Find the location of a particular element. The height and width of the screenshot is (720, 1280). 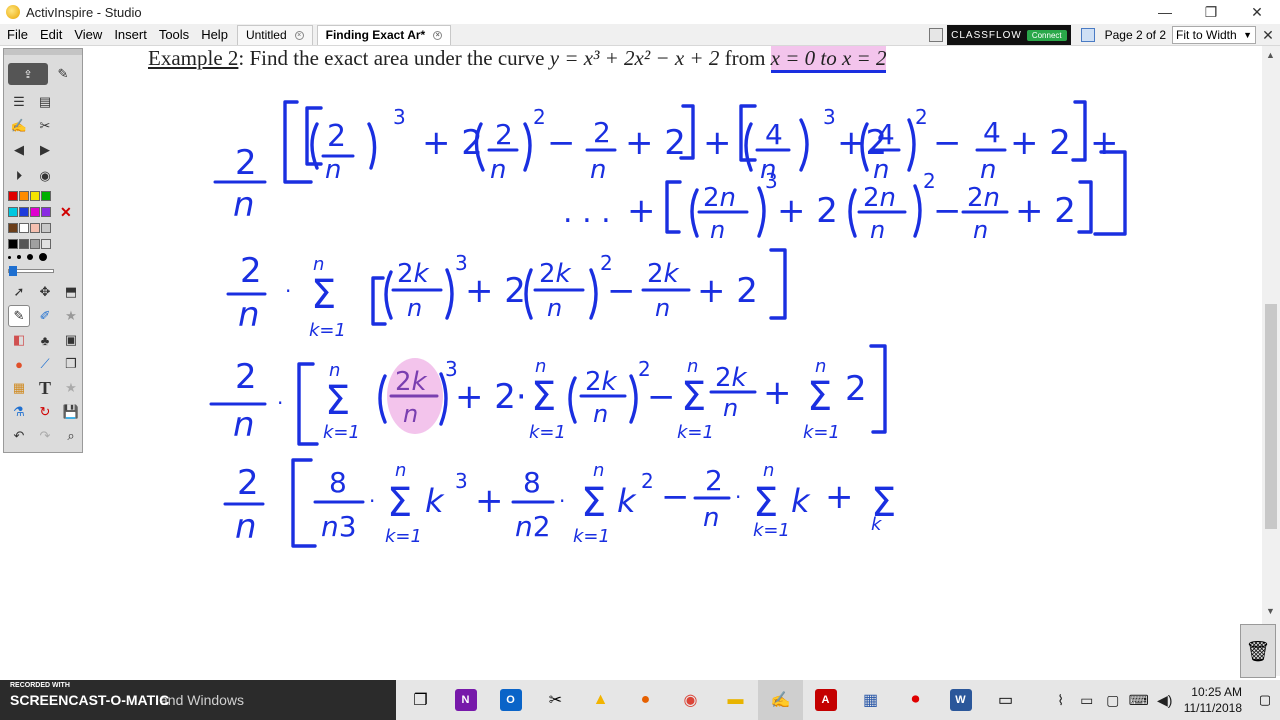

tab-finding-exact-area: Finding Exact Ar* × is located at coordinates (384, 34).